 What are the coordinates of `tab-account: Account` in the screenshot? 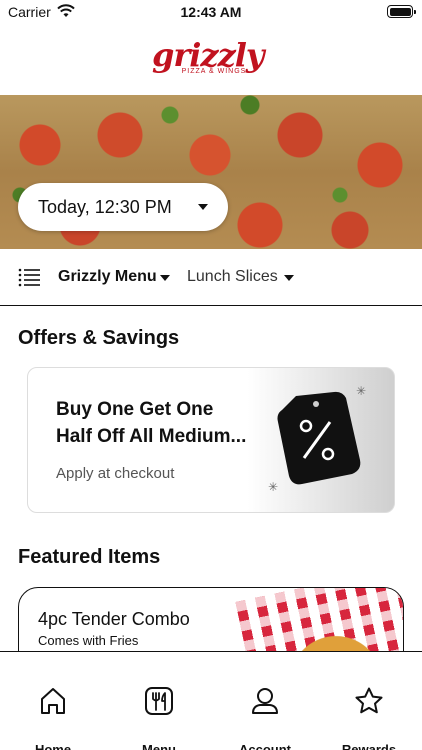 It's located at (265, 701).